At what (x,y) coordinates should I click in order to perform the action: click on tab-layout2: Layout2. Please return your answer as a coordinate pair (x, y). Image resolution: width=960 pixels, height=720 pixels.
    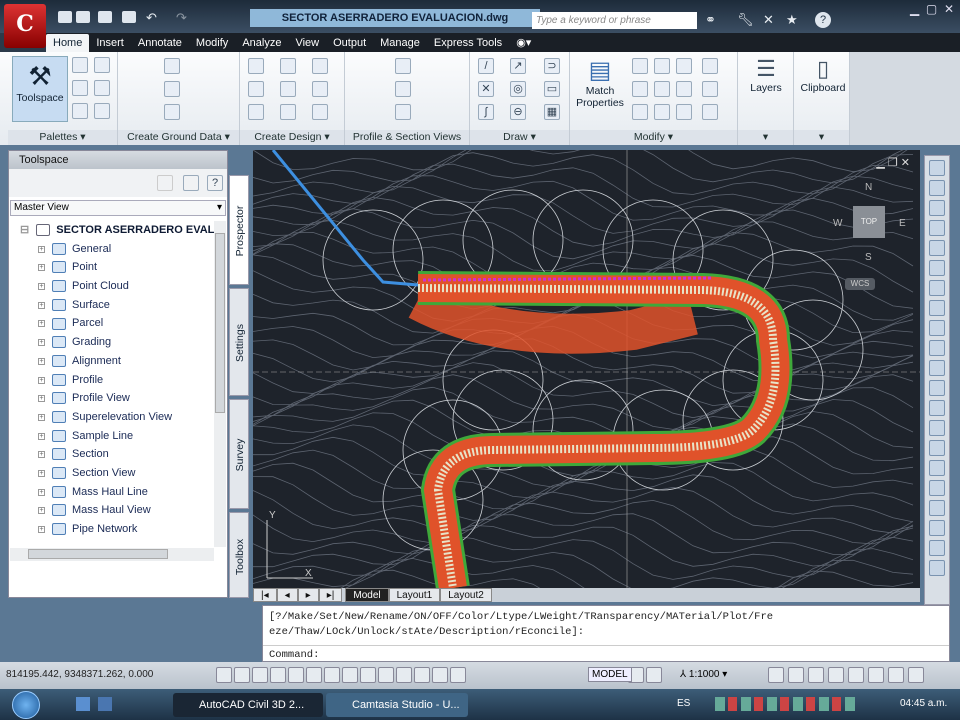
    Looking at the image, I should click on (466, 595).